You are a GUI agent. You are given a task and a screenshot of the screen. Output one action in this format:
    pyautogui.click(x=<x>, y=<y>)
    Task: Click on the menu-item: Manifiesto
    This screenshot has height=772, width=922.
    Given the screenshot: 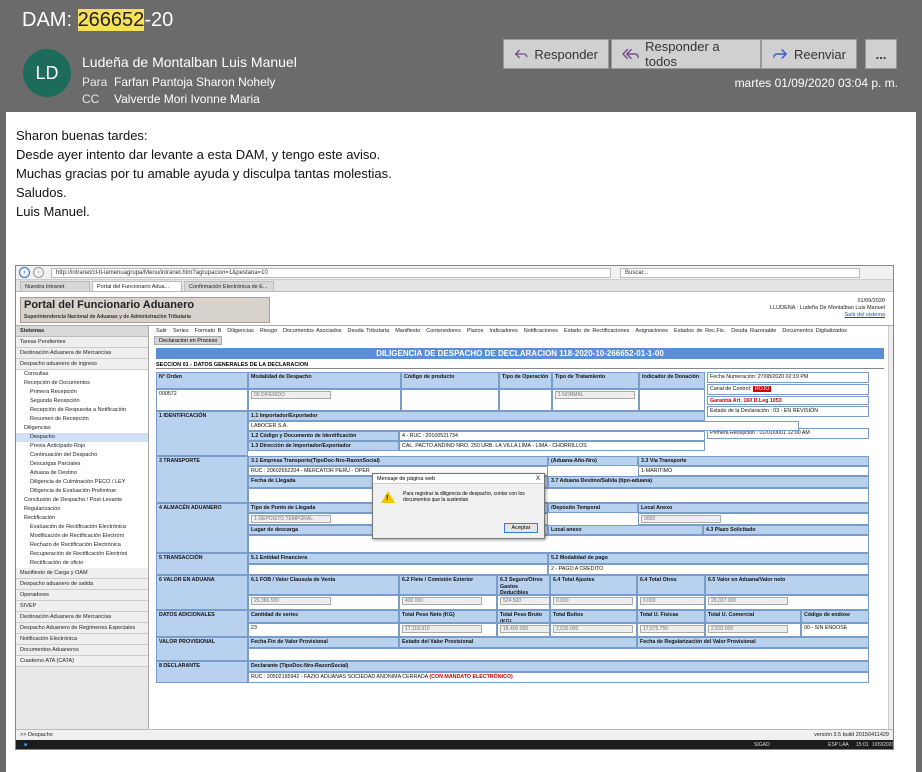 What is the action you would take?
    pyautogui.click(x=407, y=331)
    